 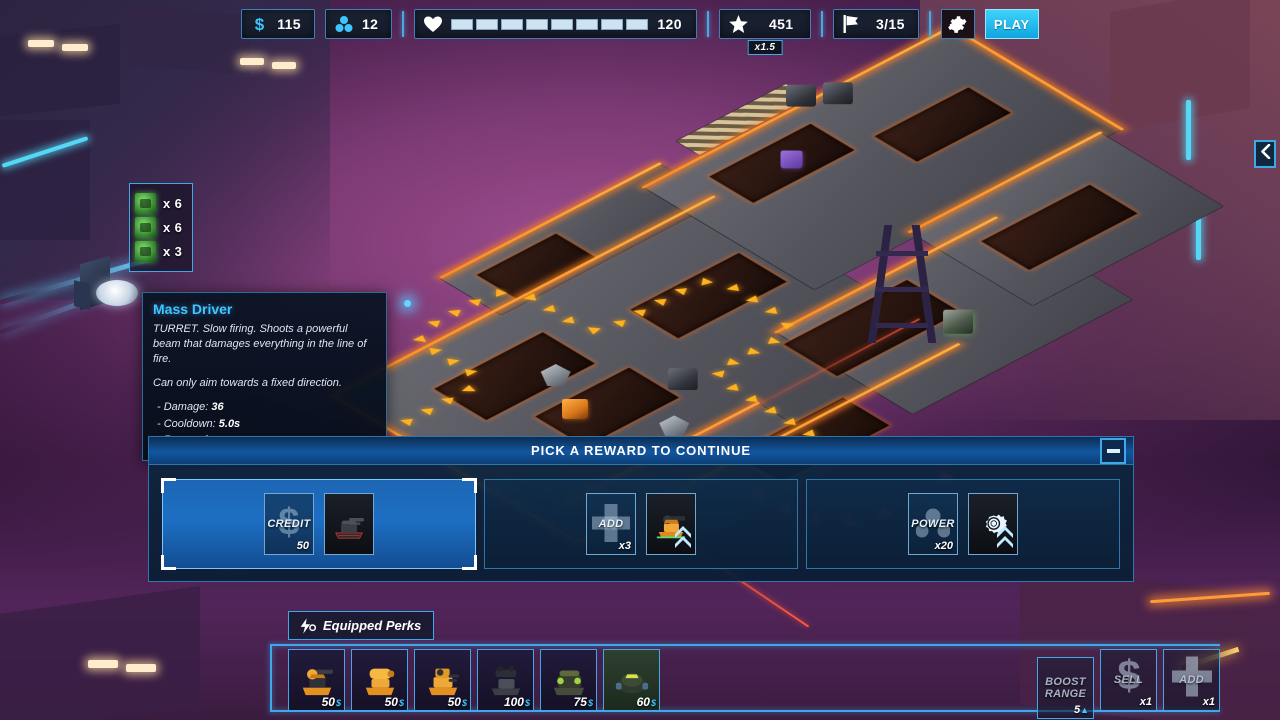 I want to click on tooltip-stat-cooldown: - Cooldown: 5.0s, so click(x=199, y=423).